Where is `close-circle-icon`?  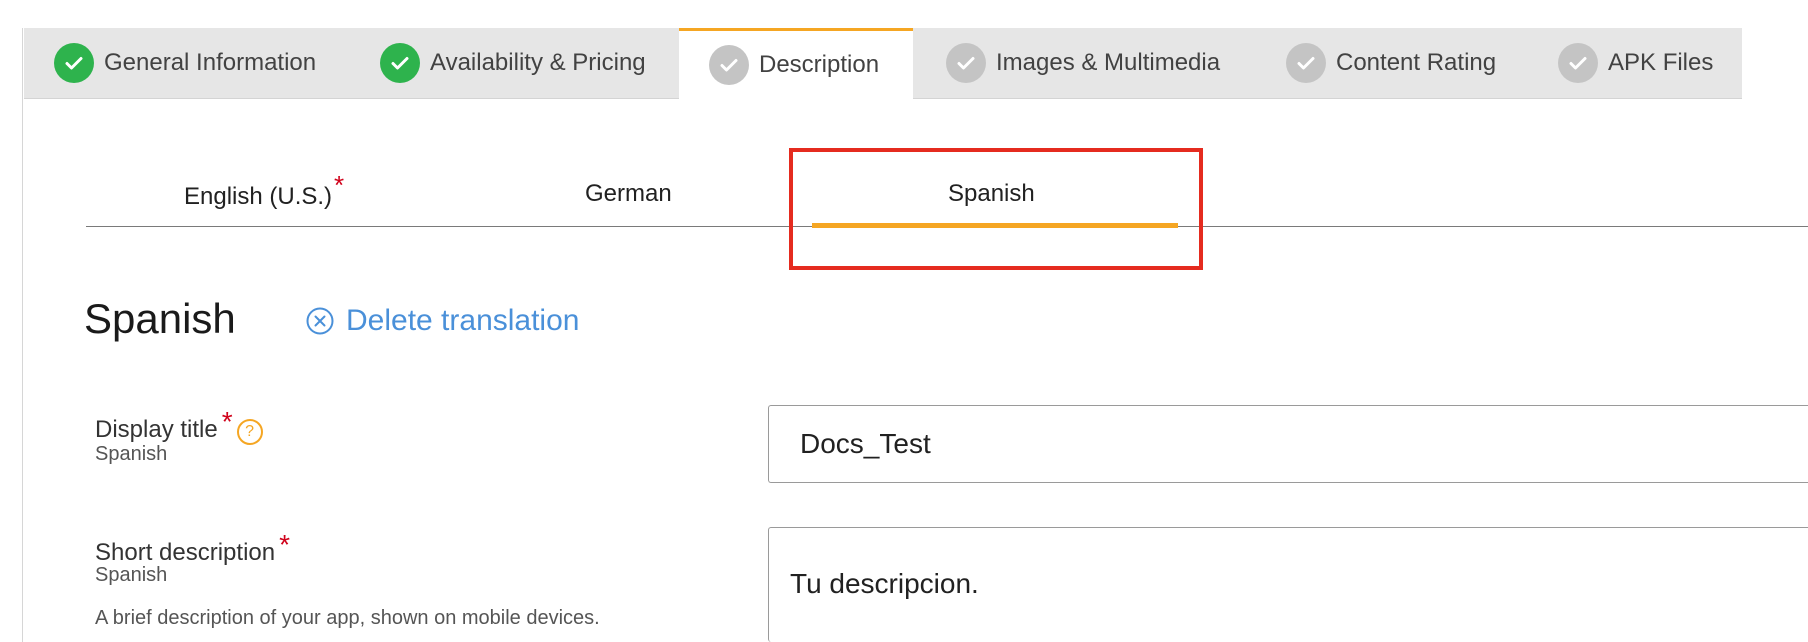 close-circle-icon is located at coordinates (320, 321).